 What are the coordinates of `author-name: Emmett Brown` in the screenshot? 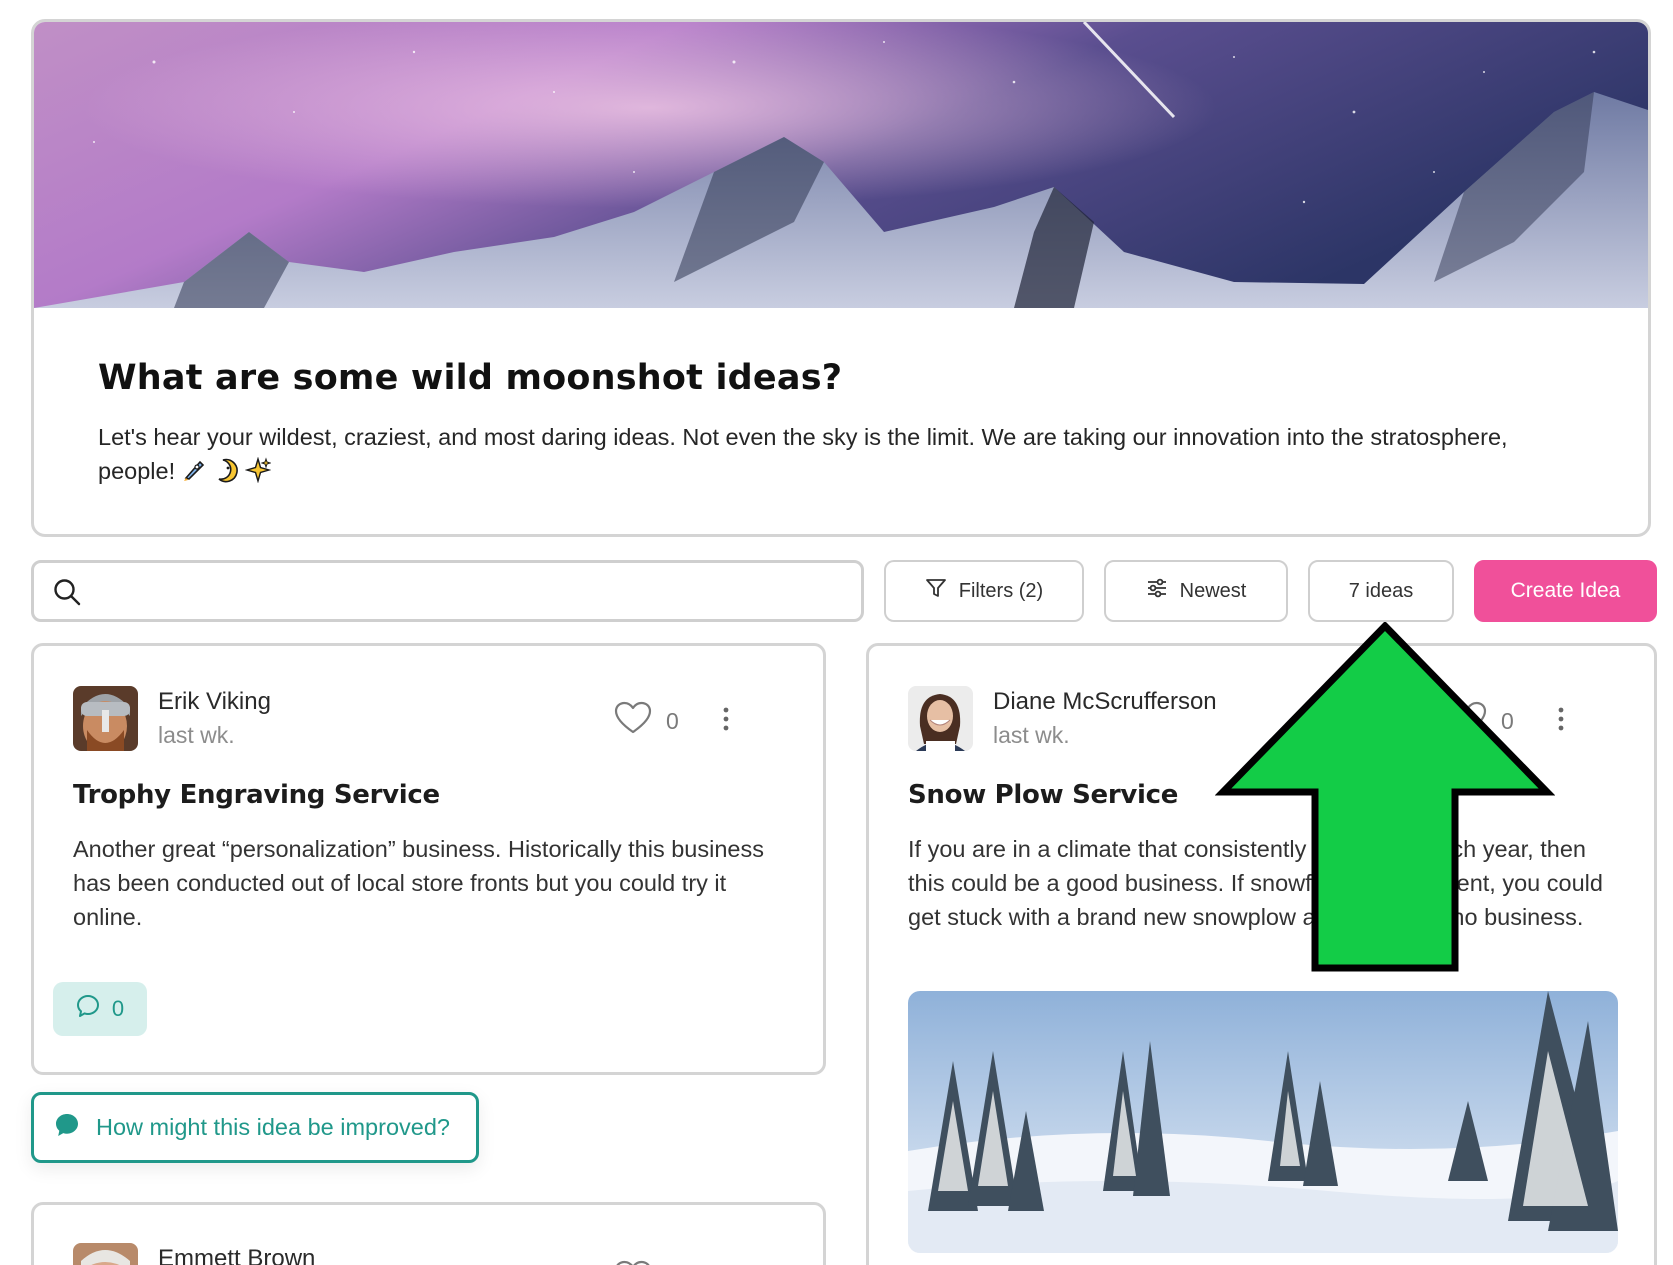 It's located at (236, 1254).